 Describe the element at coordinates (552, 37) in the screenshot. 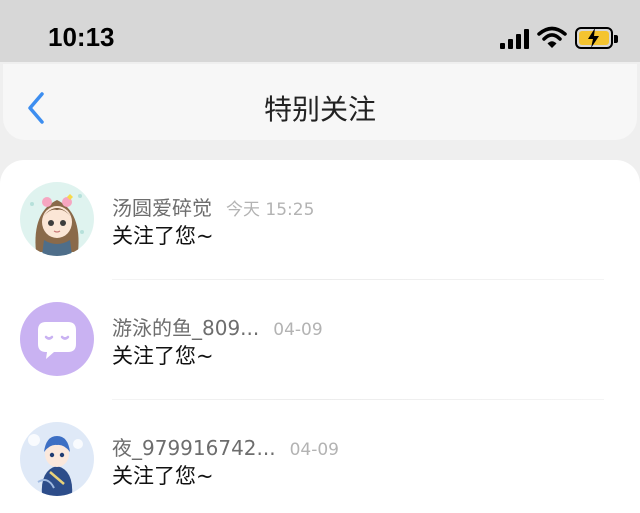

I see `wifi-icon` at that location.